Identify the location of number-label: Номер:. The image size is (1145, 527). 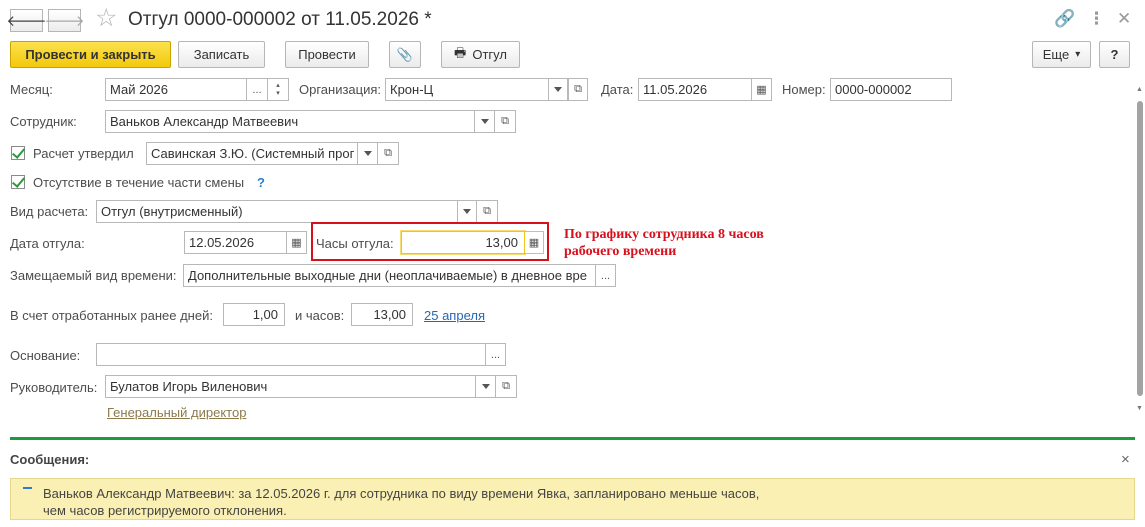
(804, 89).